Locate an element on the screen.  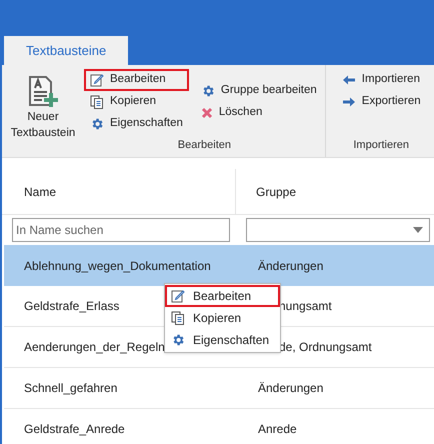
ribbon-button: Exportieren is located at coordinates (381, 102).